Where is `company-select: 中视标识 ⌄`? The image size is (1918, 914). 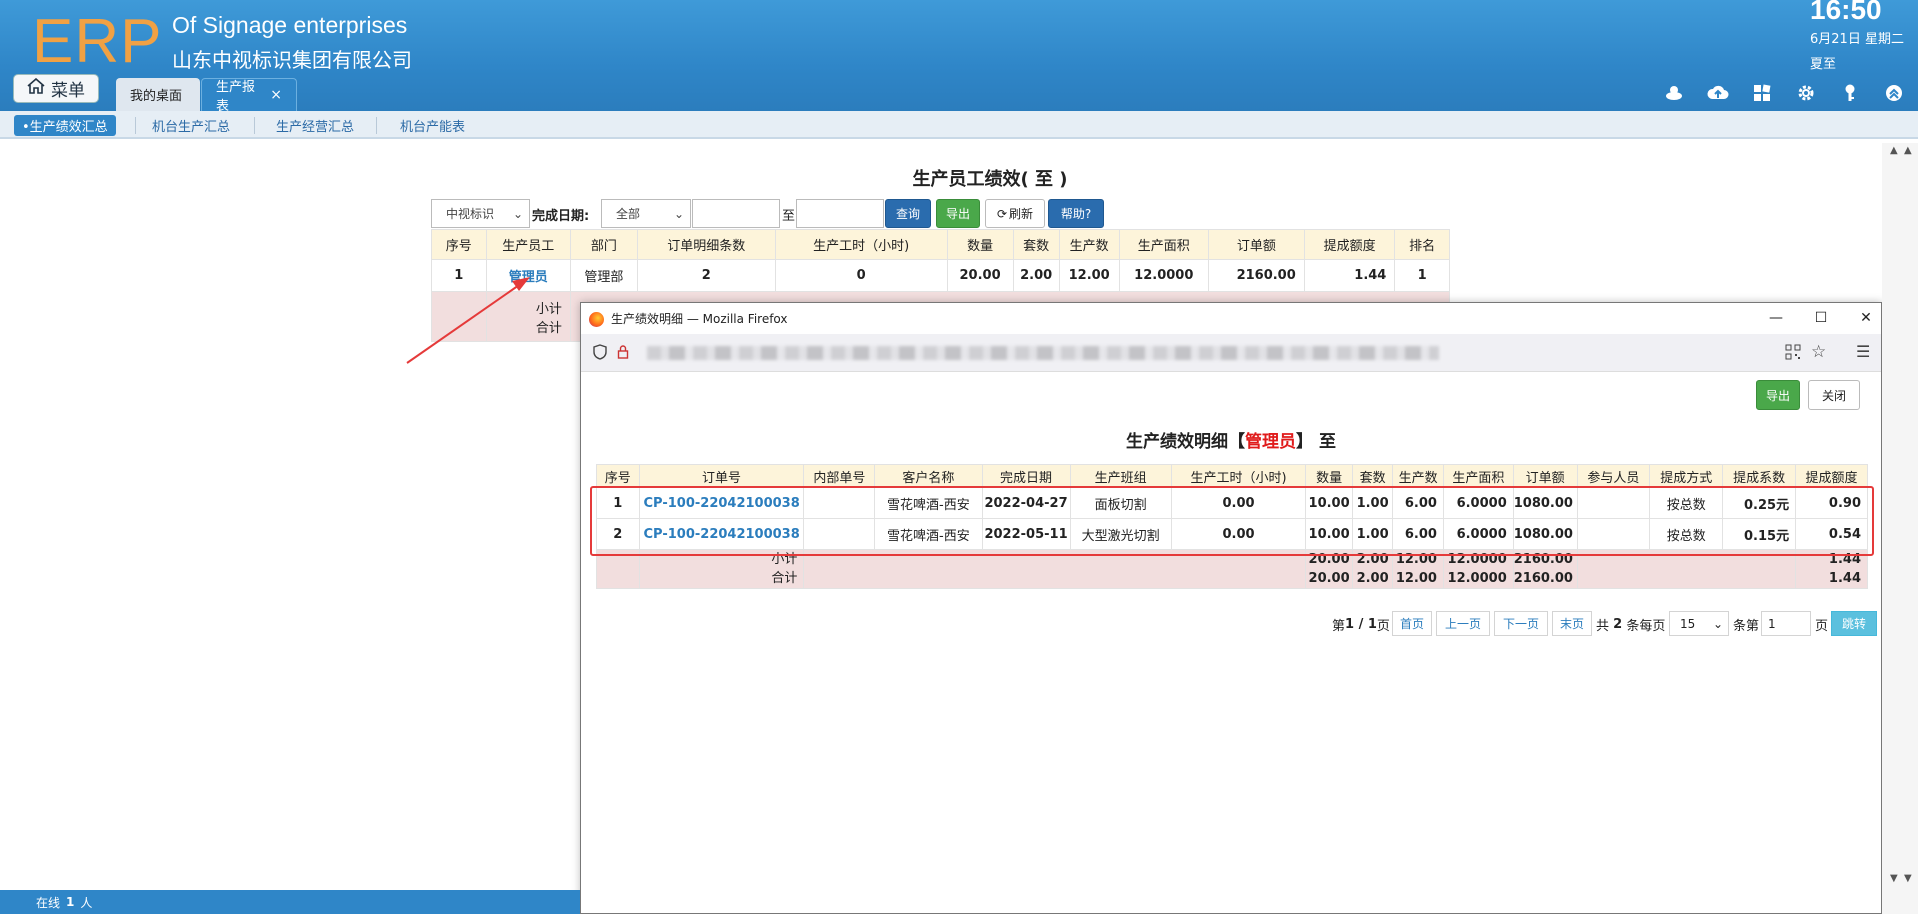
company-select: 中视标识 ⌄ is located at coordinates (480, 213).